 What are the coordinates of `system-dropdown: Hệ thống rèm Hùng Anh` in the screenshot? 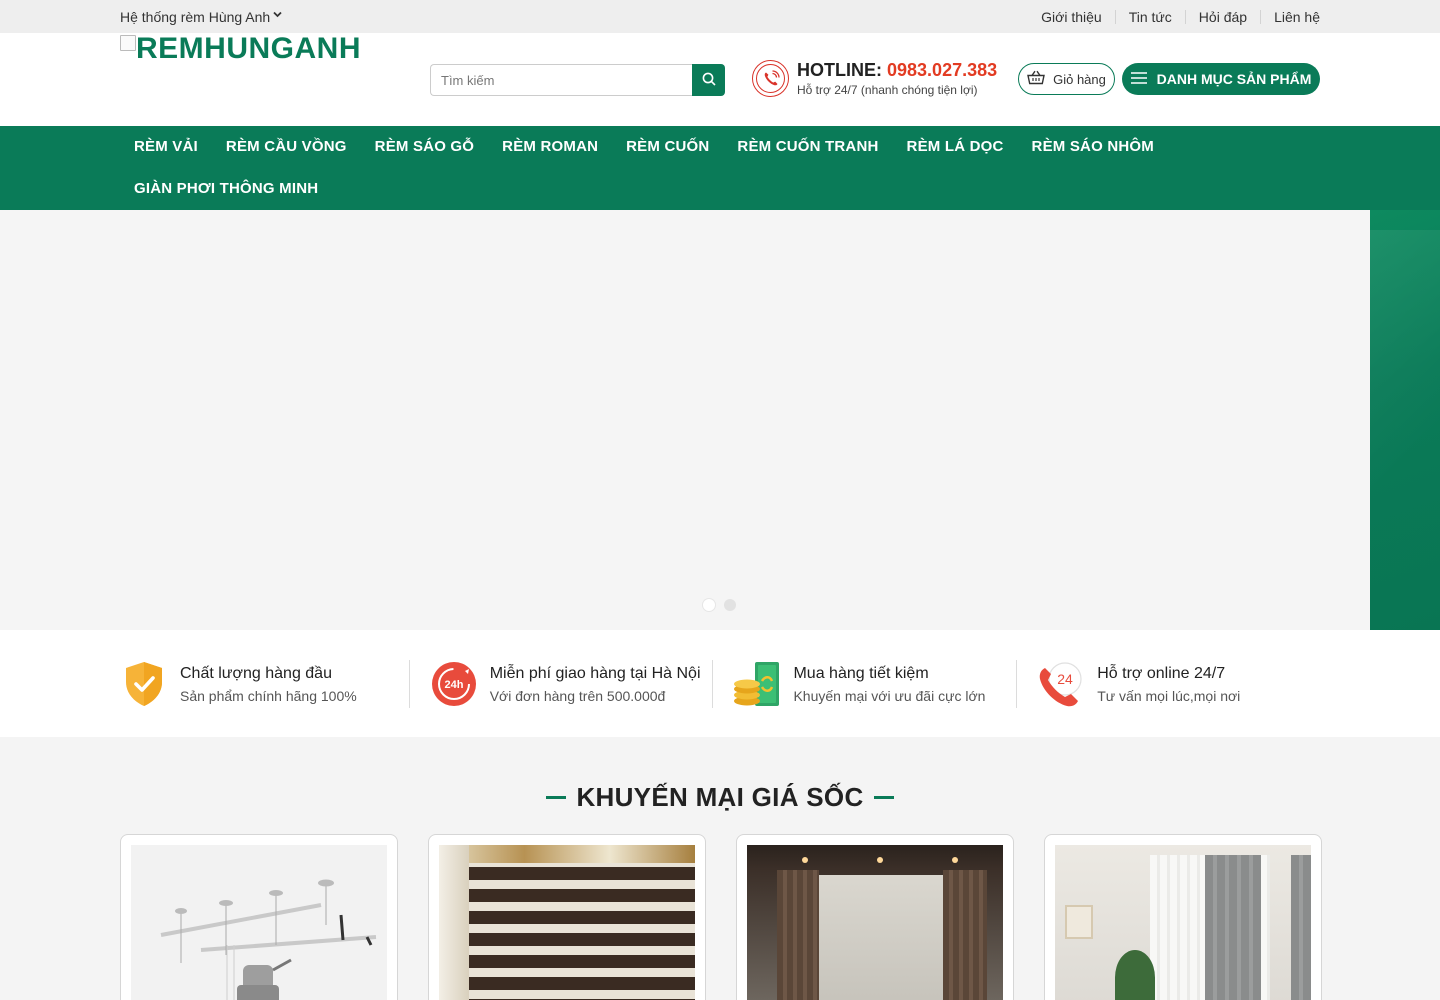 It's located at (201, 17).